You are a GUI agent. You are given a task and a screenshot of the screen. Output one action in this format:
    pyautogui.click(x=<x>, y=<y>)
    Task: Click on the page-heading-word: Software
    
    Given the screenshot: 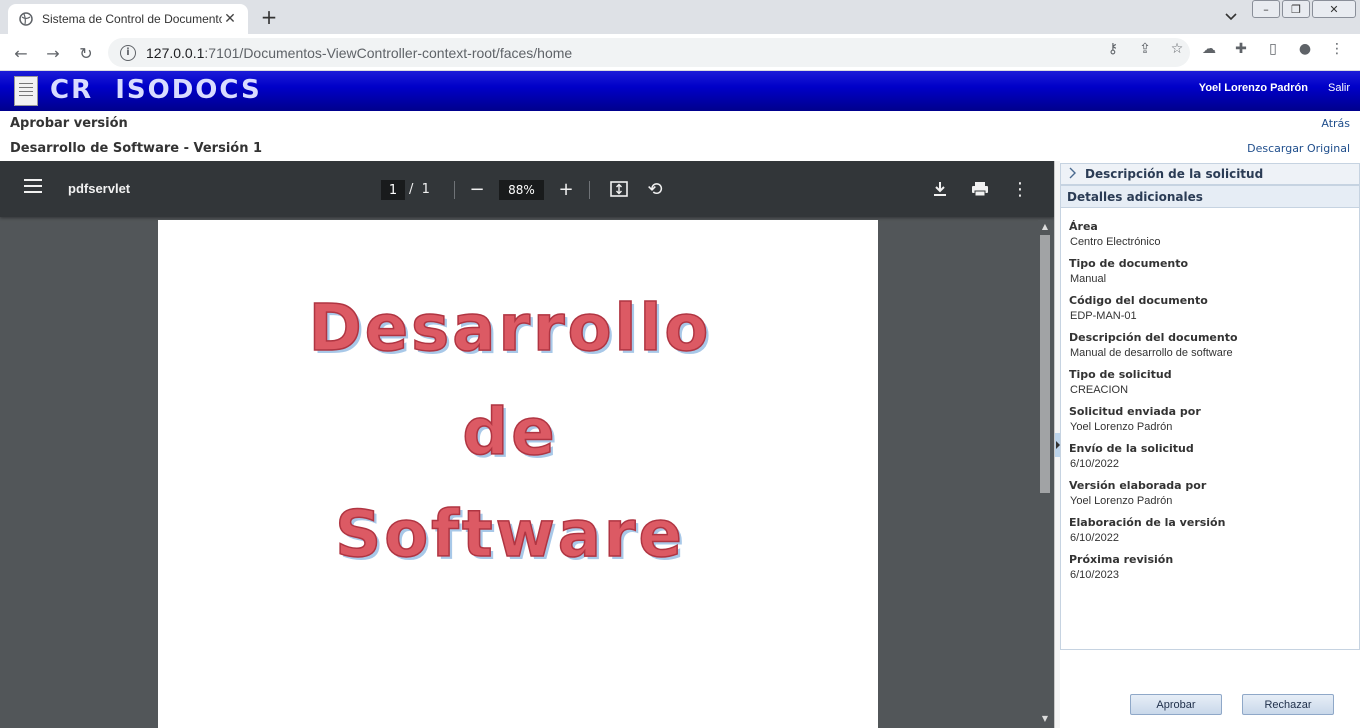 What is the action you would take?
    pyautogui.click(x=509, y=535)
    